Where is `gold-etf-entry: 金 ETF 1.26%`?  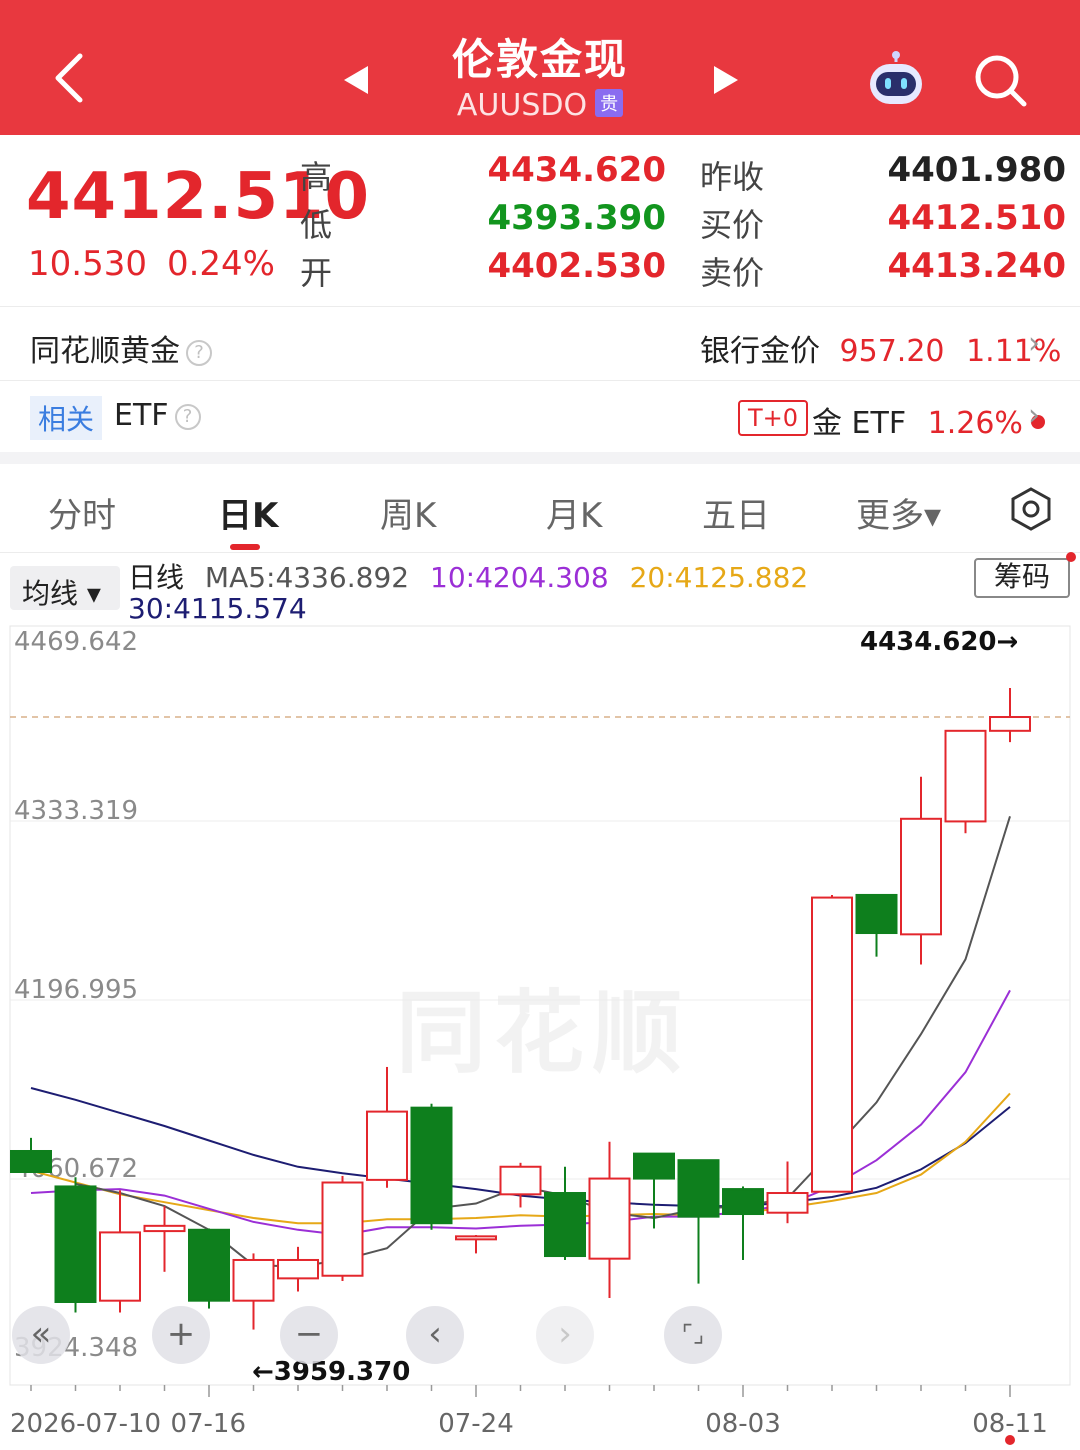
gold-etf-entry: 金 ETF 1.26% is located at coordinates (928, 420).